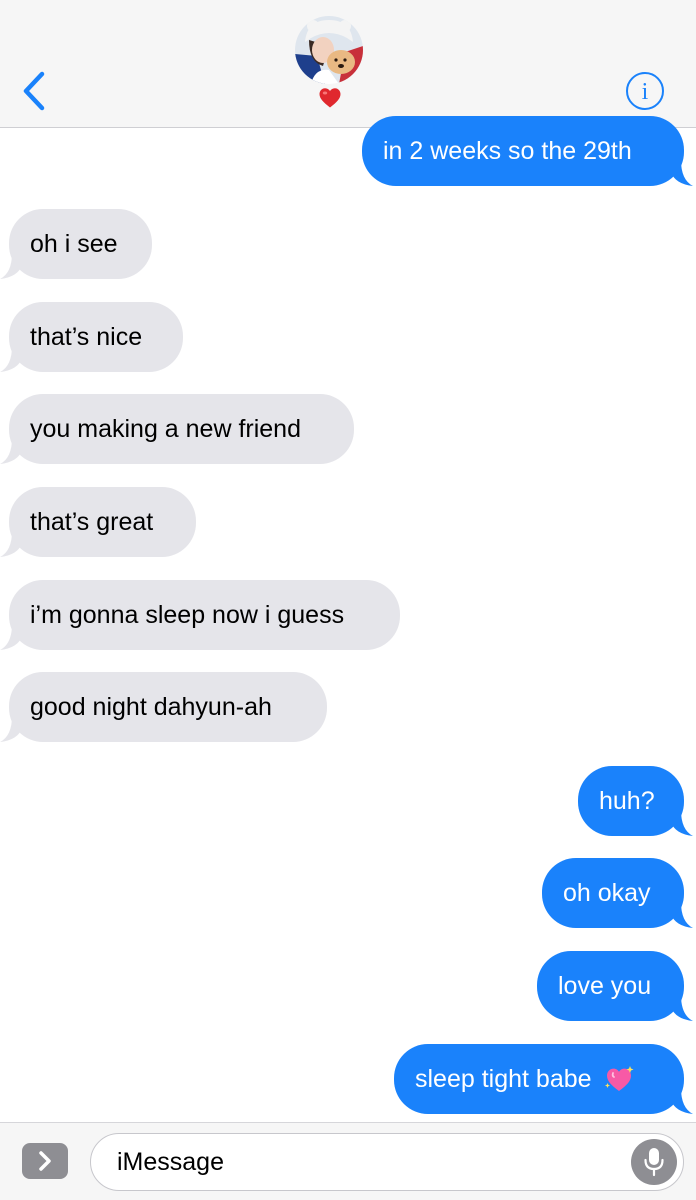 This screenshot has width=696, height=1200. Describe the element at coordinates (605, 985) in the screenshot. I see `message-text: love you` at that location.